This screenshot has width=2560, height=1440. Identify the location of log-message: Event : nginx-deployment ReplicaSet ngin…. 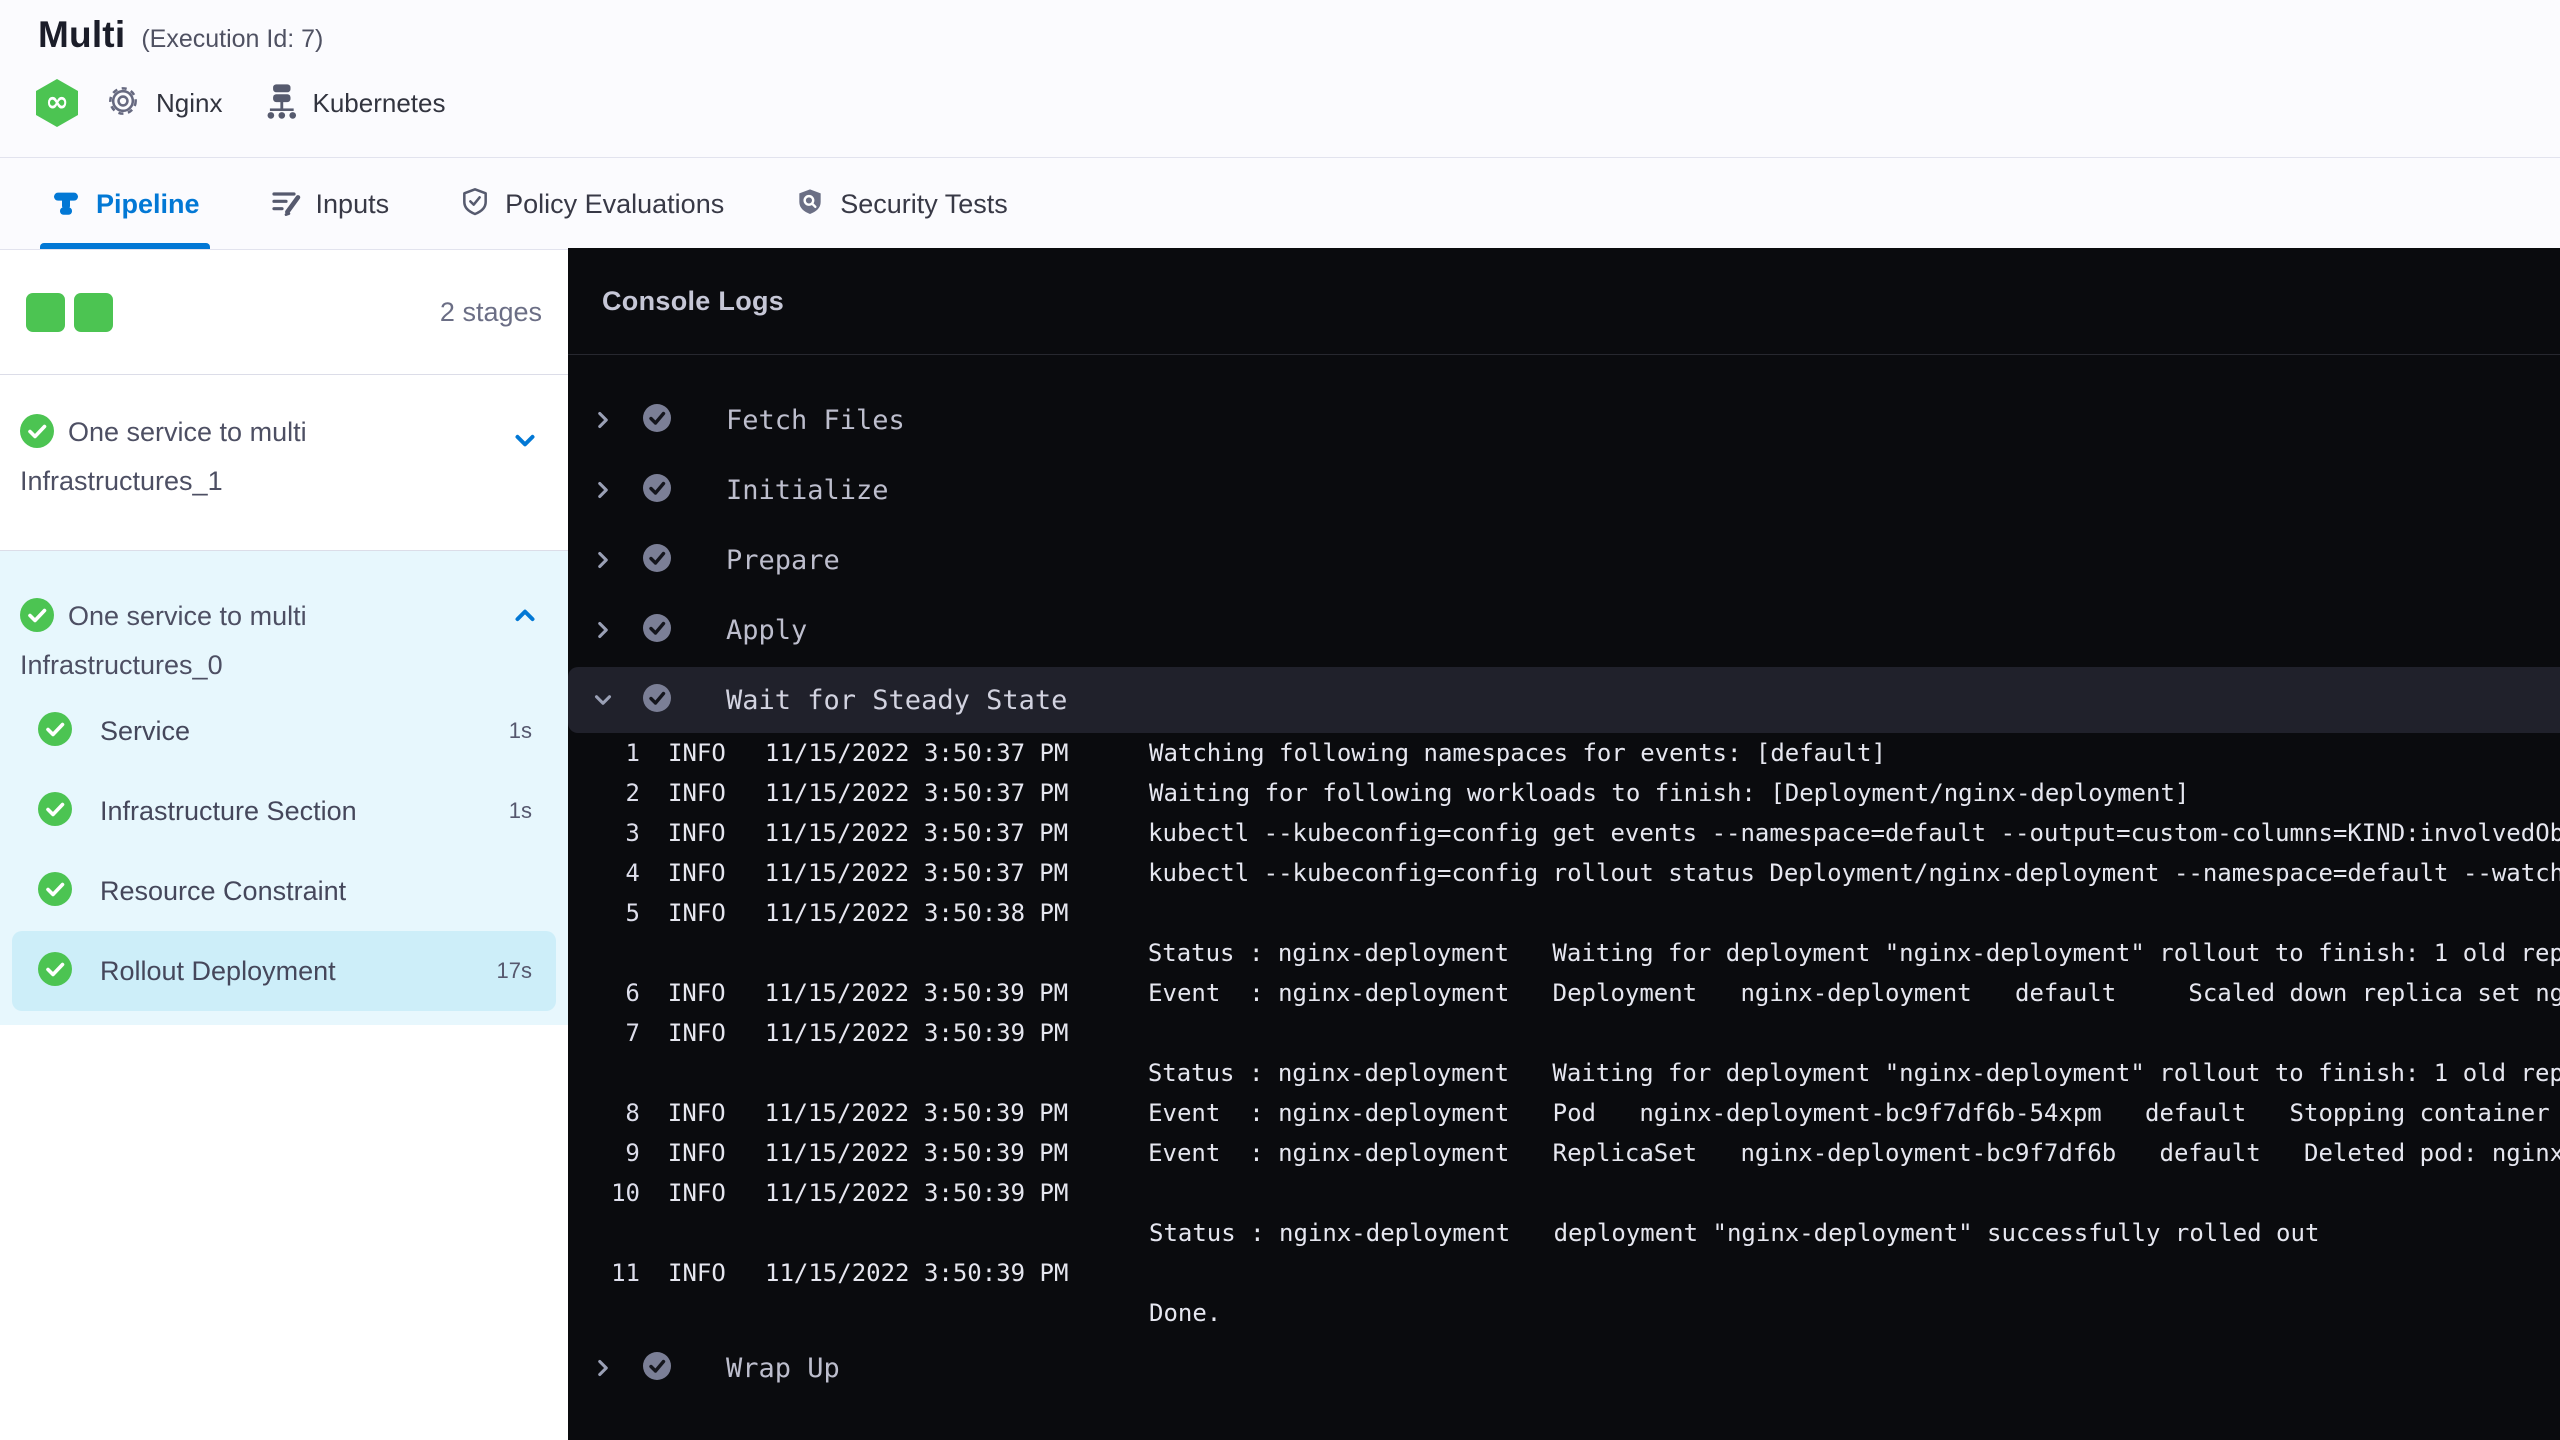
(1854, 1153).